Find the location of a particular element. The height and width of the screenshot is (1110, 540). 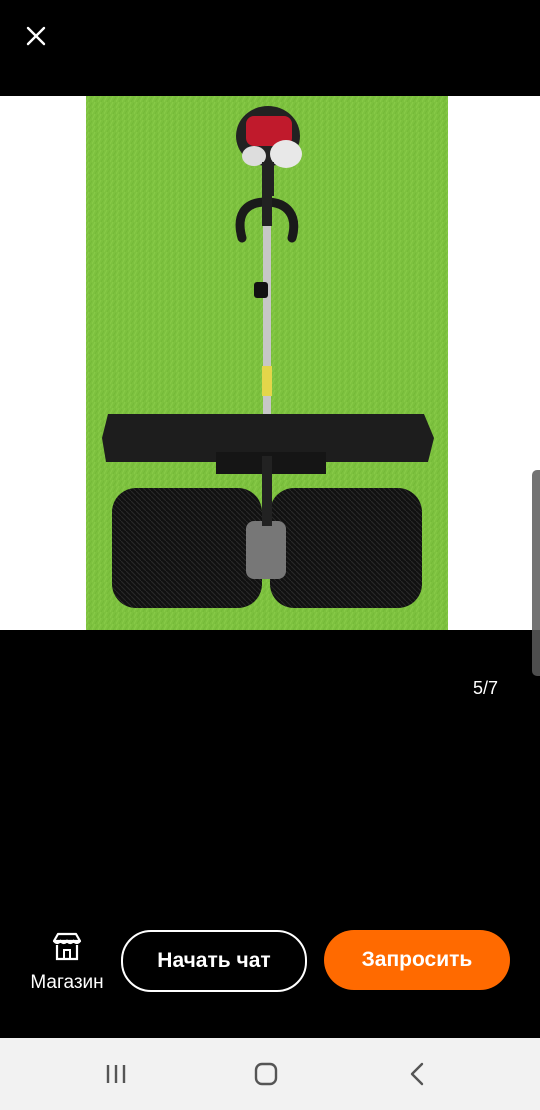

shop-button: Магазин is located at coordinates (67, 962).